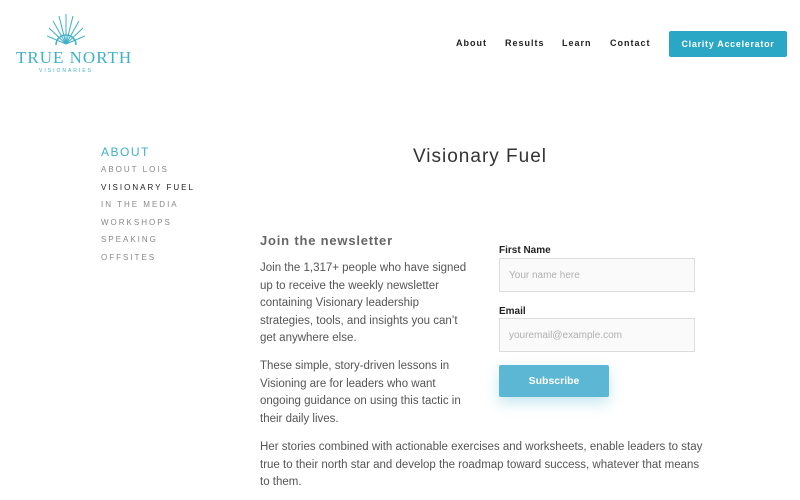 This screenshot has height=500, width=800. What do you see at coordinates (525, 250) in the screenshot?
I see `first-name-label: First Name` at bounding box center [525, 250].